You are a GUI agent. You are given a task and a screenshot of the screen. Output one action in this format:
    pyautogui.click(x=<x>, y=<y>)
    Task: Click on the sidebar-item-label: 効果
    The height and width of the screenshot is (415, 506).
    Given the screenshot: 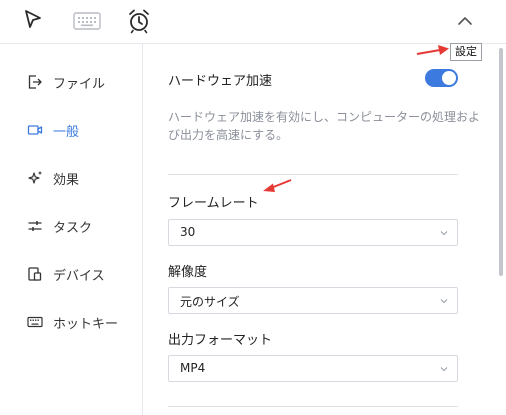 What is the action you would take?
    pyautogui.click(x=66, y=180)
    